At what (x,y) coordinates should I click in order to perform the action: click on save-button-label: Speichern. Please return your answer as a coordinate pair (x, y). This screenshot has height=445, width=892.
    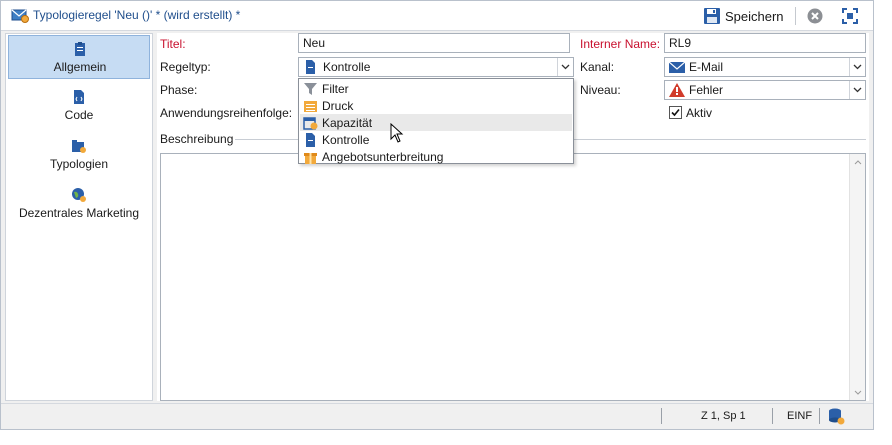
    Looking at the image, I should click on (754, 16).